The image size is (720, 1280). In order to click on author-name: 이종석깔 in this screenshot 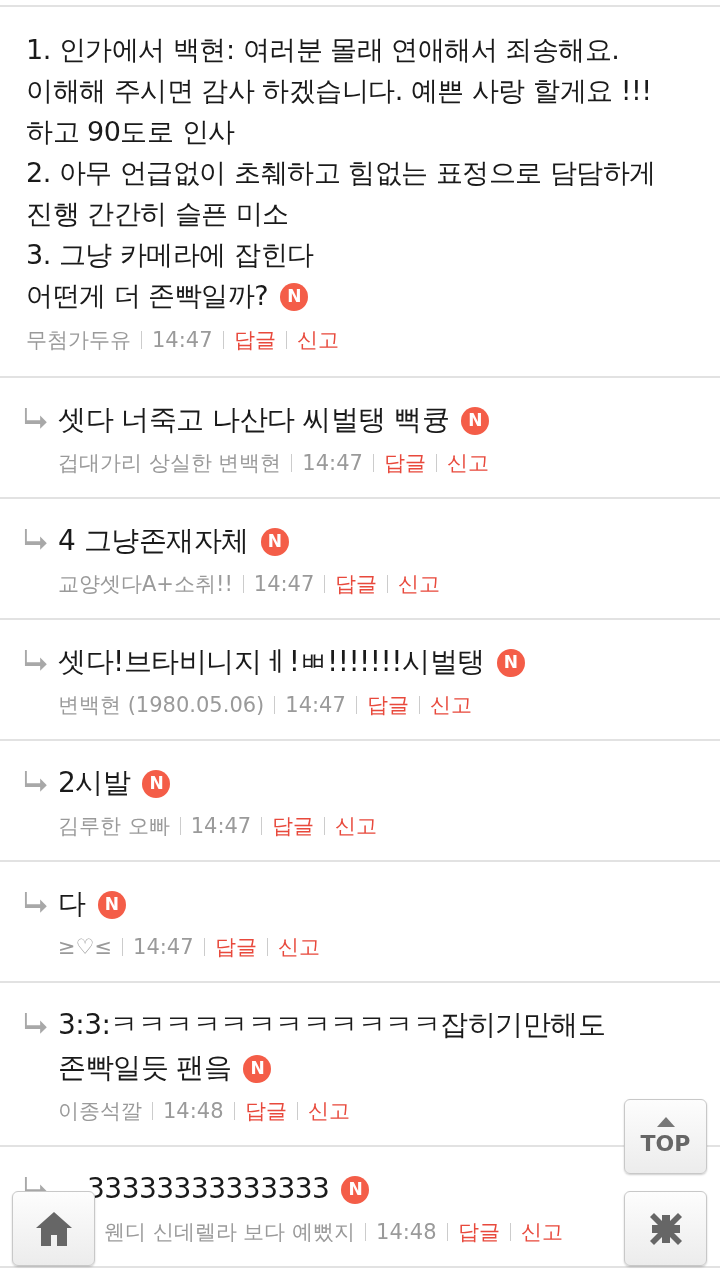, I will do `click(100, 1111)`.